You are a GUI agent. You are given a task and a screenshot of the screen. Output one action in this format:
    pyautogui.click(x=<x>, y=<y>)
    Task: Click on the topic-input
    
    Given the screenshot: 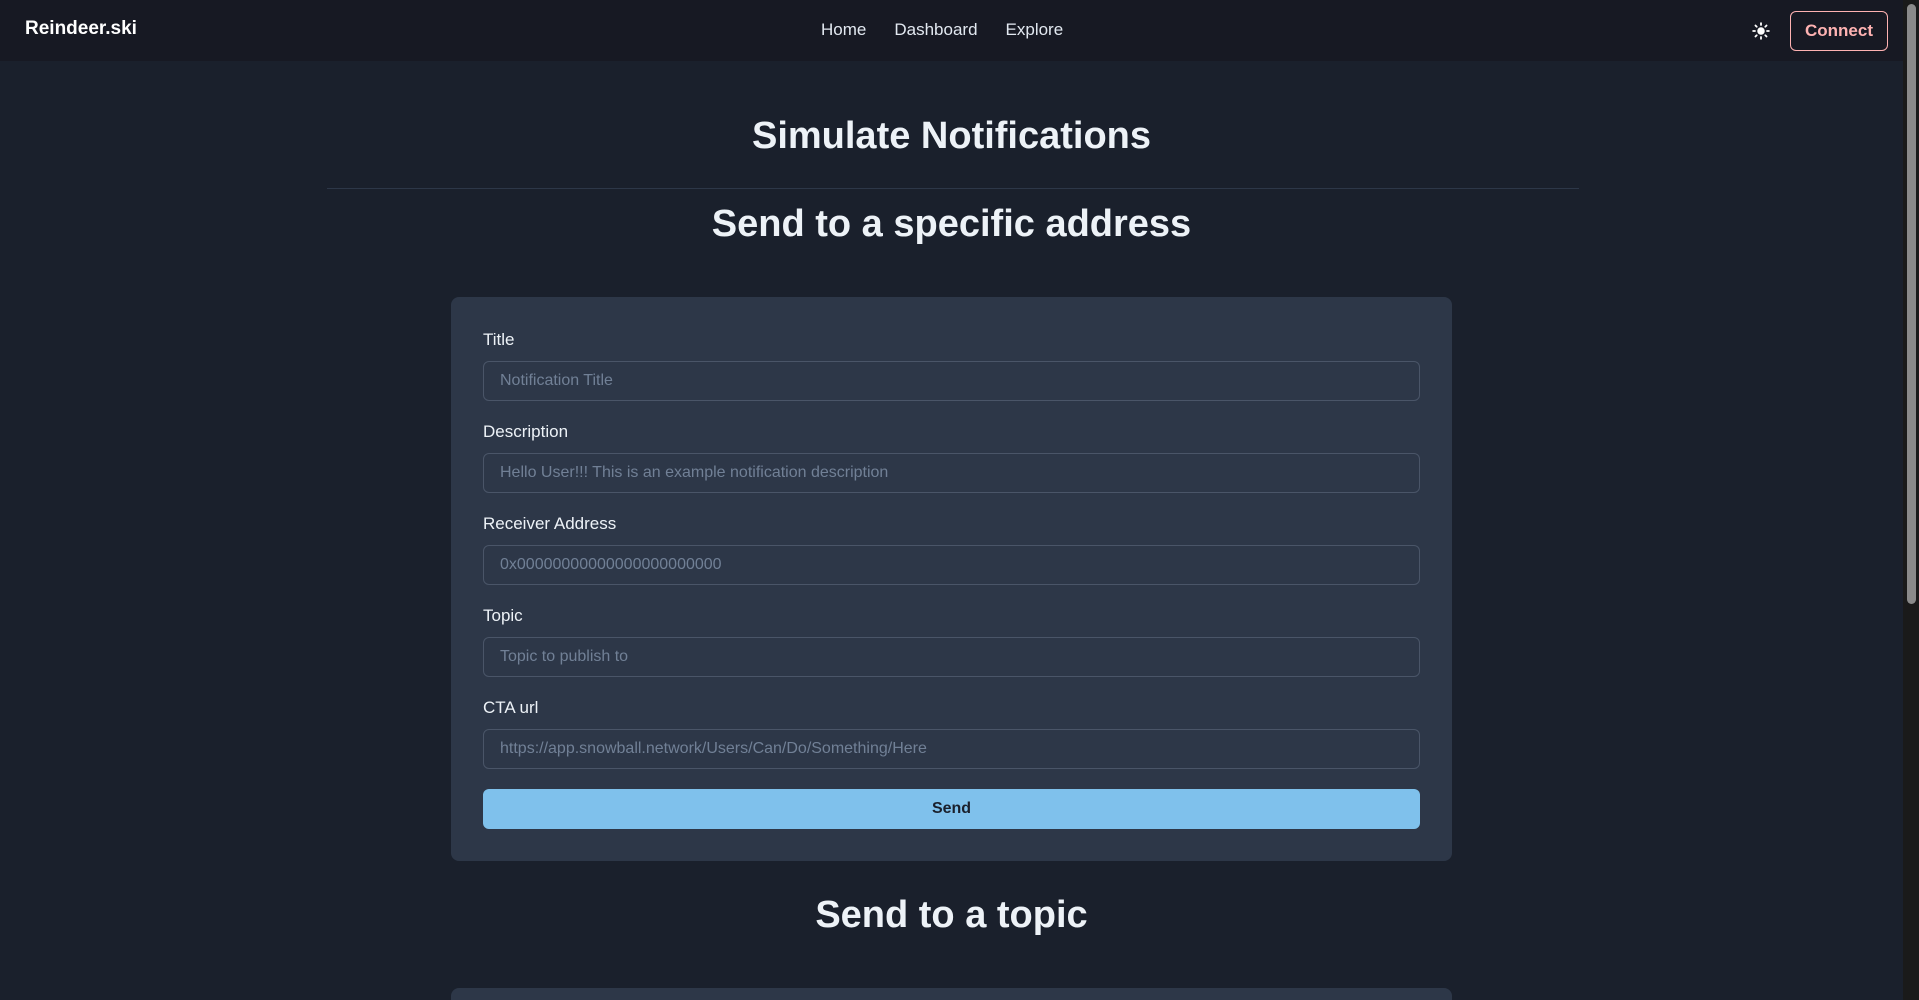 What is the action you would take?
    pyautogui.click(x=951, y=657)
    